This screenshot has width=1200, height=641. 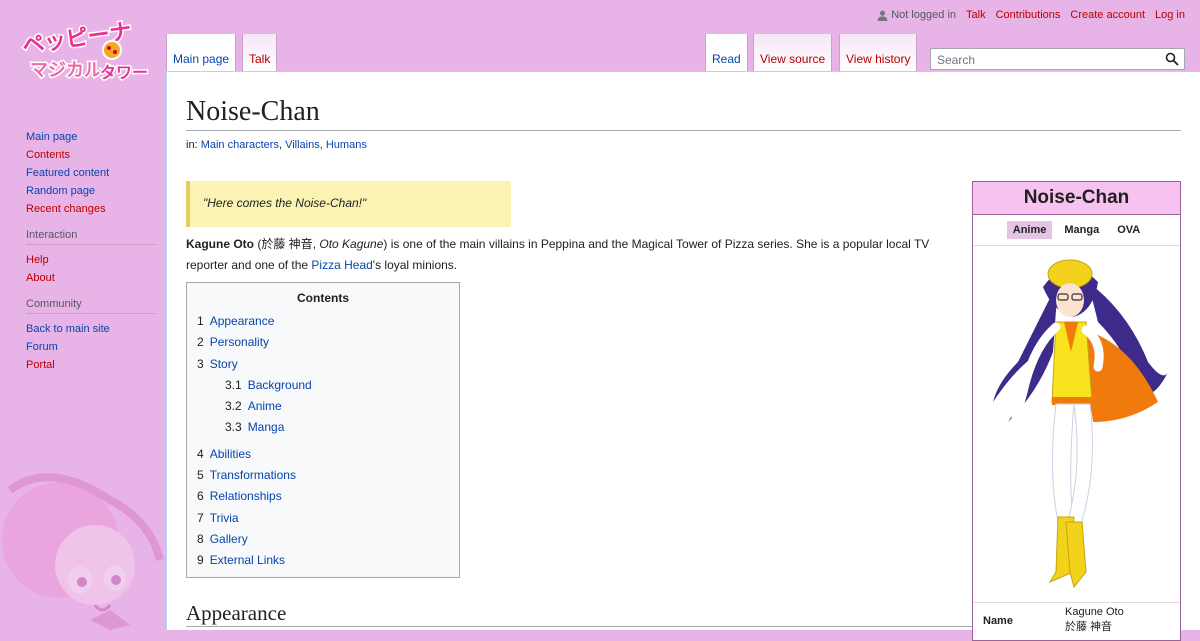 I want to click on create-account-link: Create account, so click(x=1107, y=15).